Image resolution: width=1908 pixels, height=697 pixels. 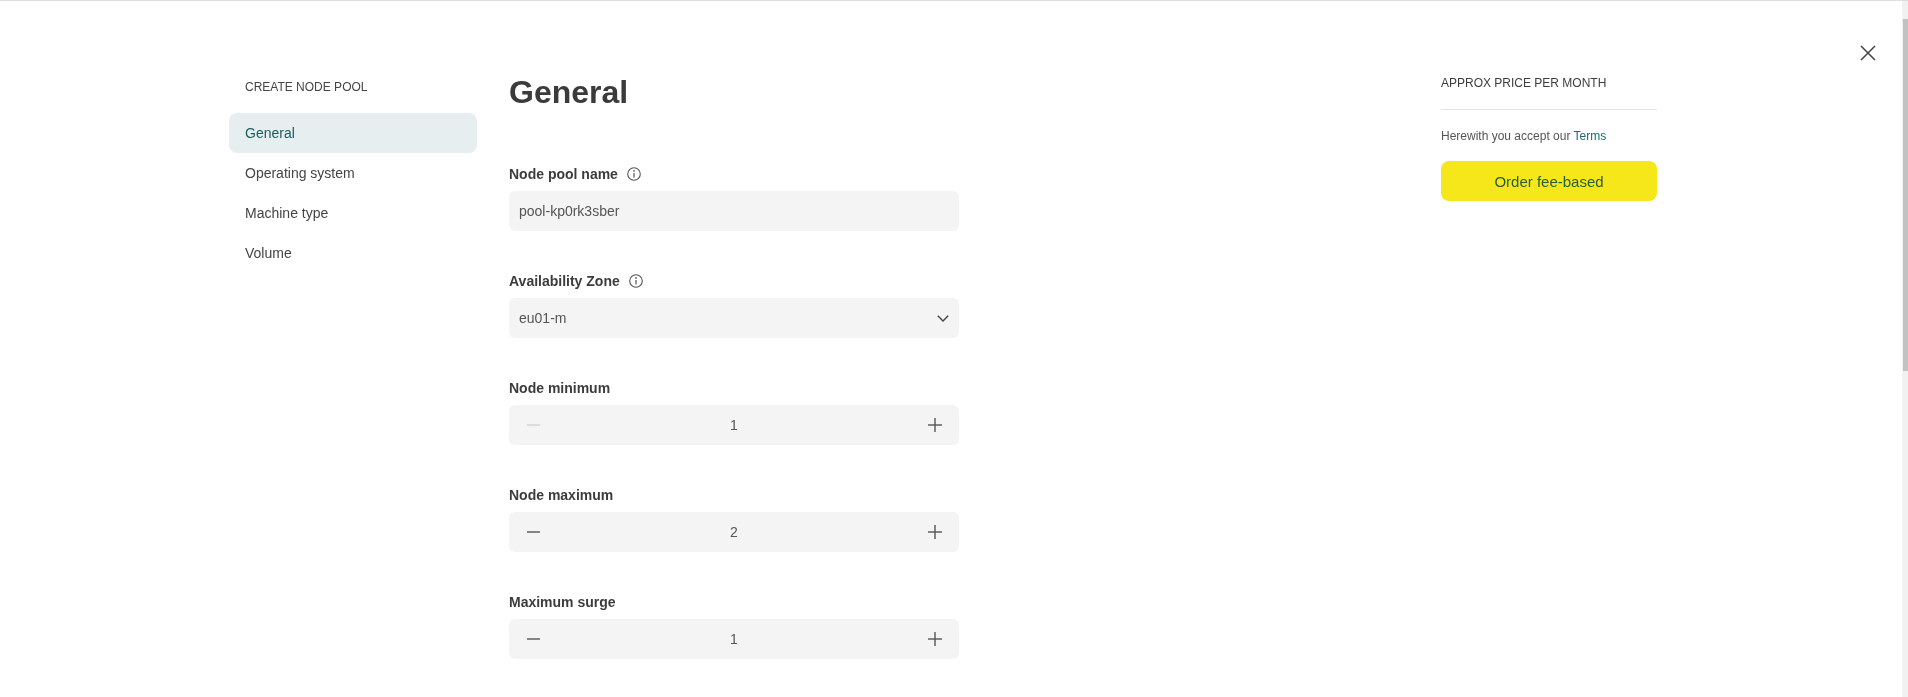 I want to click on close-button, so click(x=1868, y=53).